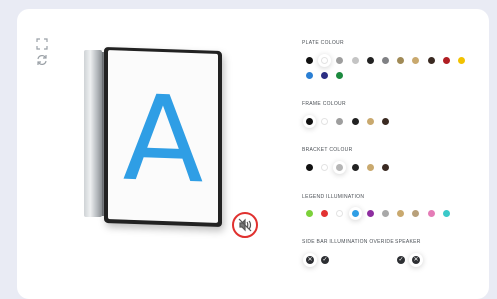 The height and width of the screenshot is (299, 497). I want to click on side-bar-off-toggle: ✕, so click(310, 260).